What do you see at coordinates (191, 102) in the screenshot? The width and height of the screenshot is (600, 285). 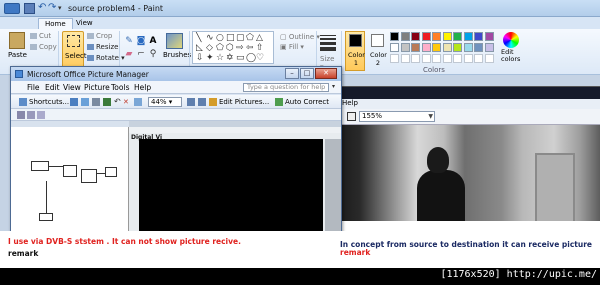 I see `zoom-in-icon` at bounding box center [191, 102].